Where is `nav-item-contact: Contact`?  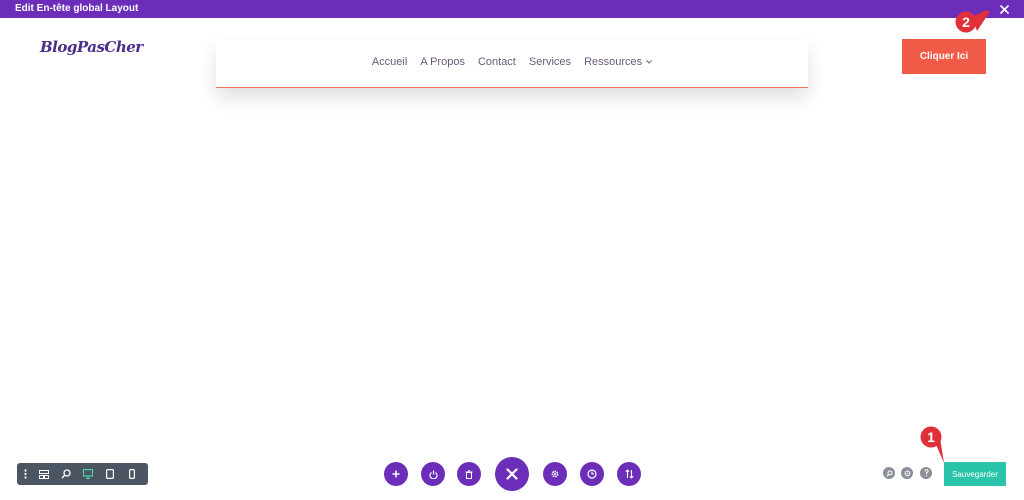 nav-item-contact: Contact is located at coordinates (497, 62).